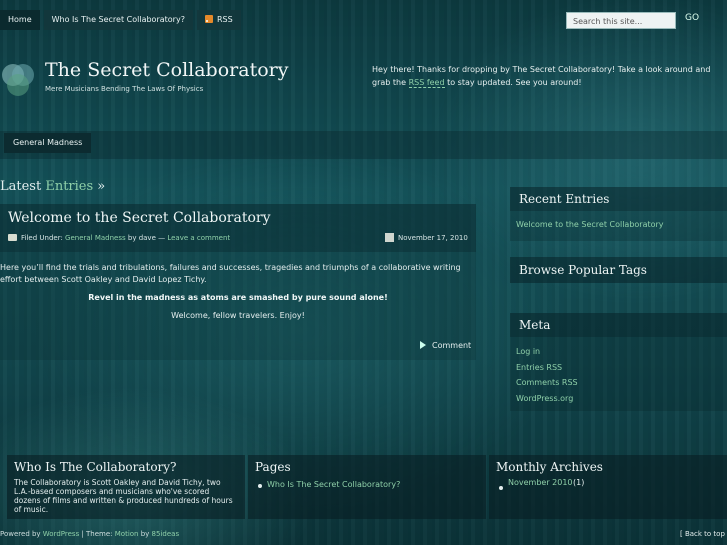 The image size is (727, 545). What do you see at coordinates (97, 534) in the screenshot?
I see `footer-theme: | Theme:` at bounding box center [97, 534].